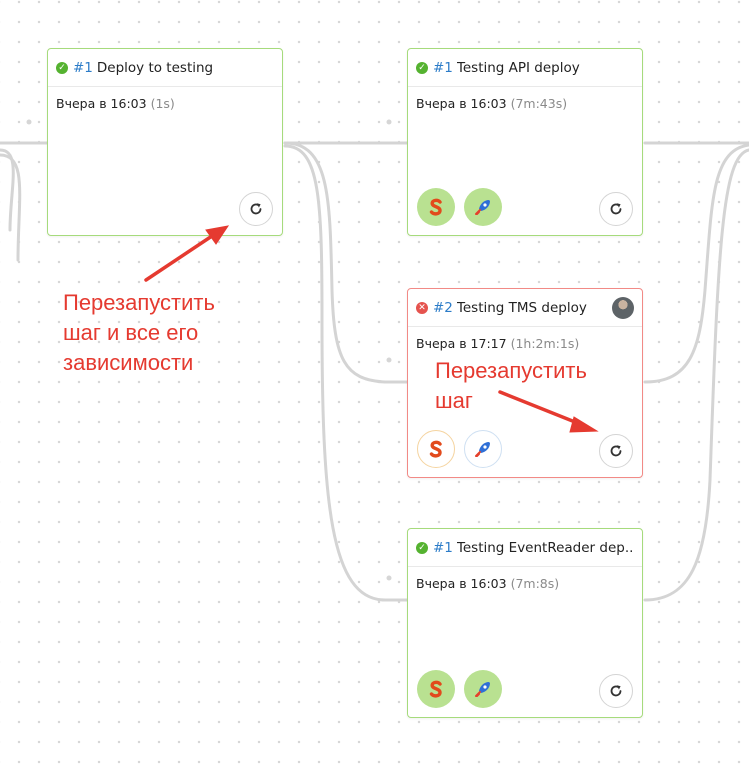  I want to click on job-time: Вчера в 16:03 (1s), so click(165, 99).